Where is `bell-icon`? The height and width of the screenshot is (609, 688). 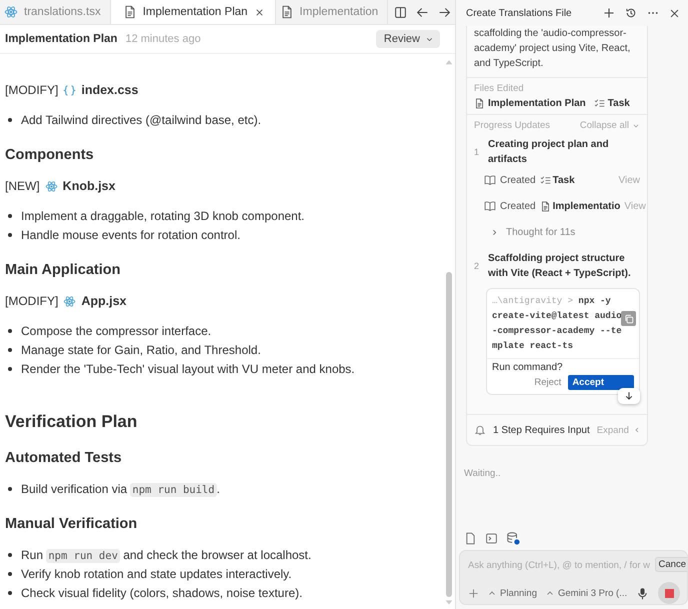
bell-icon is located at coordinates (480, 430).